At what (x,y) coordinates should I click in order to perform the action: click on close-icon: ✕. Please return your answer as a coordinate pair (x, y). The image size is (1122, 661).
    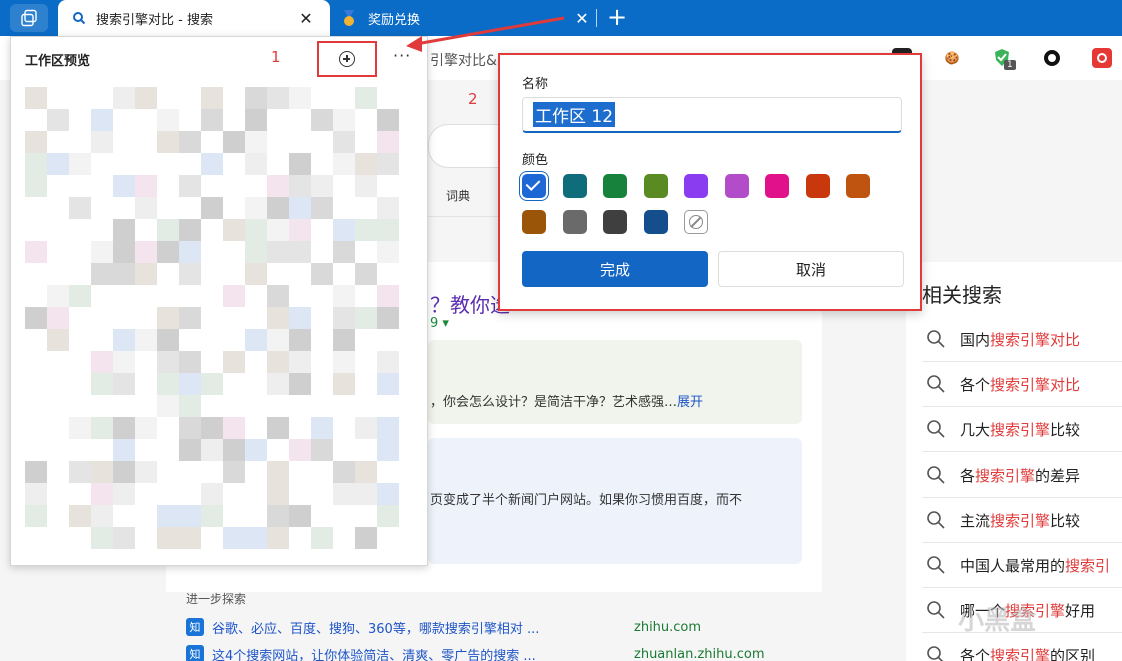
    Looking at the image, I should click on (306, 18).